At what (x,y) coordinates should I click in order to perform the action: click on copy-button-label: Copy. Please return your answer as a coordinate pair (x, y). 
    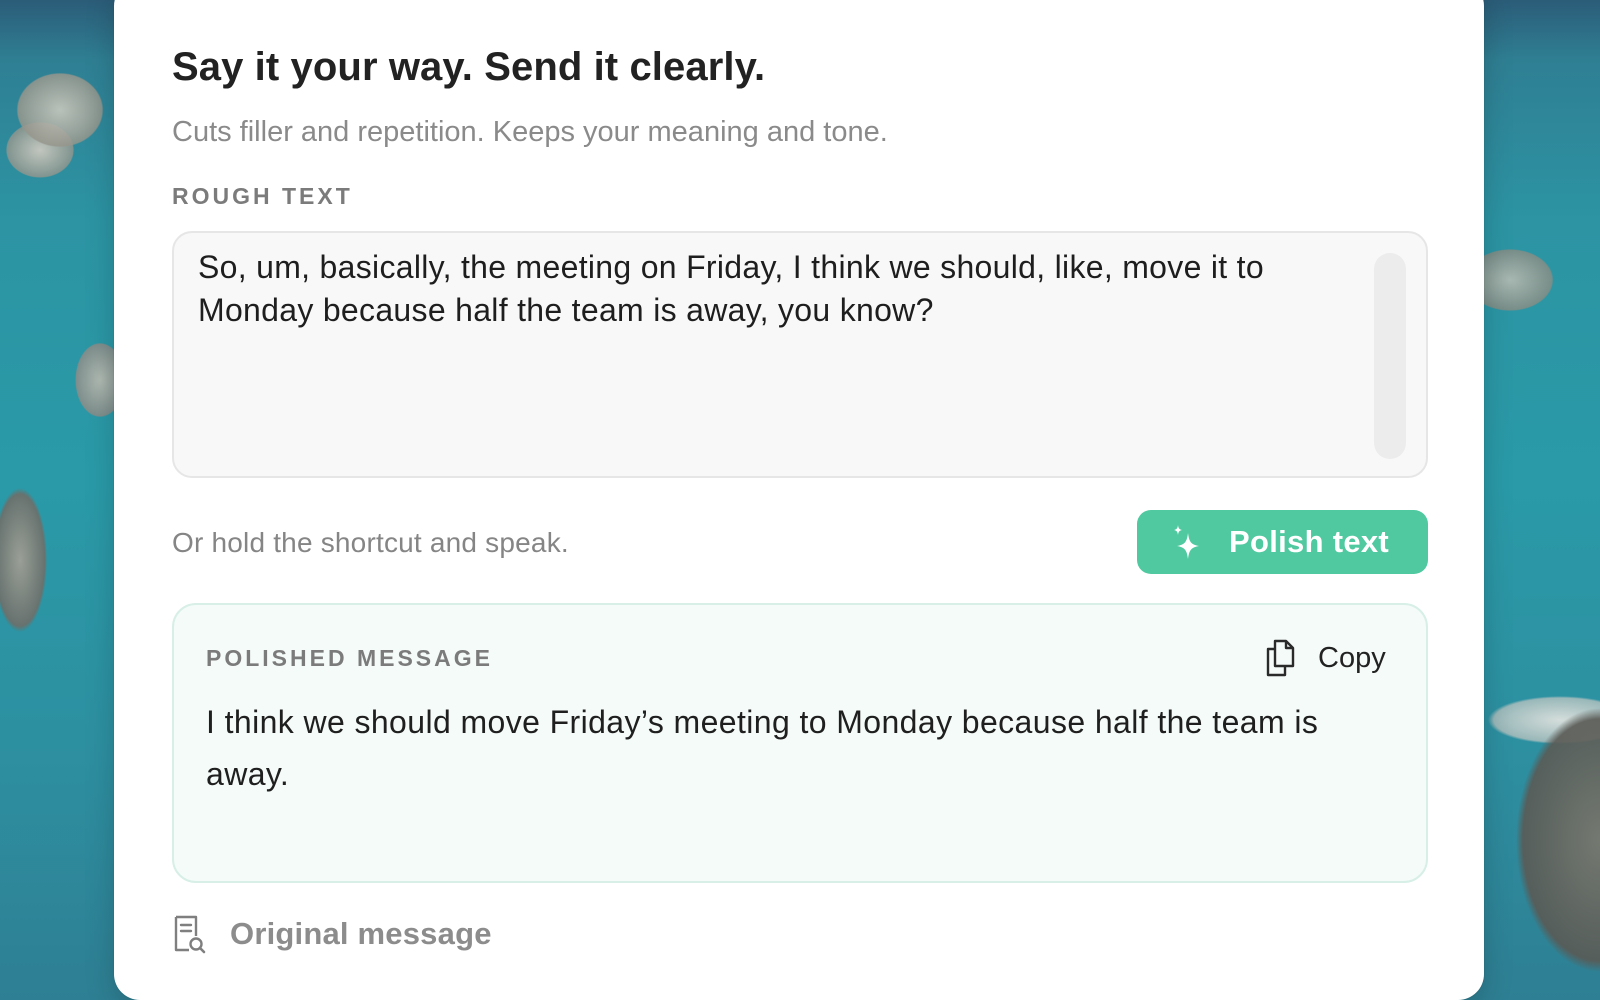
    Looking at the image, I should click on (1352, 657).